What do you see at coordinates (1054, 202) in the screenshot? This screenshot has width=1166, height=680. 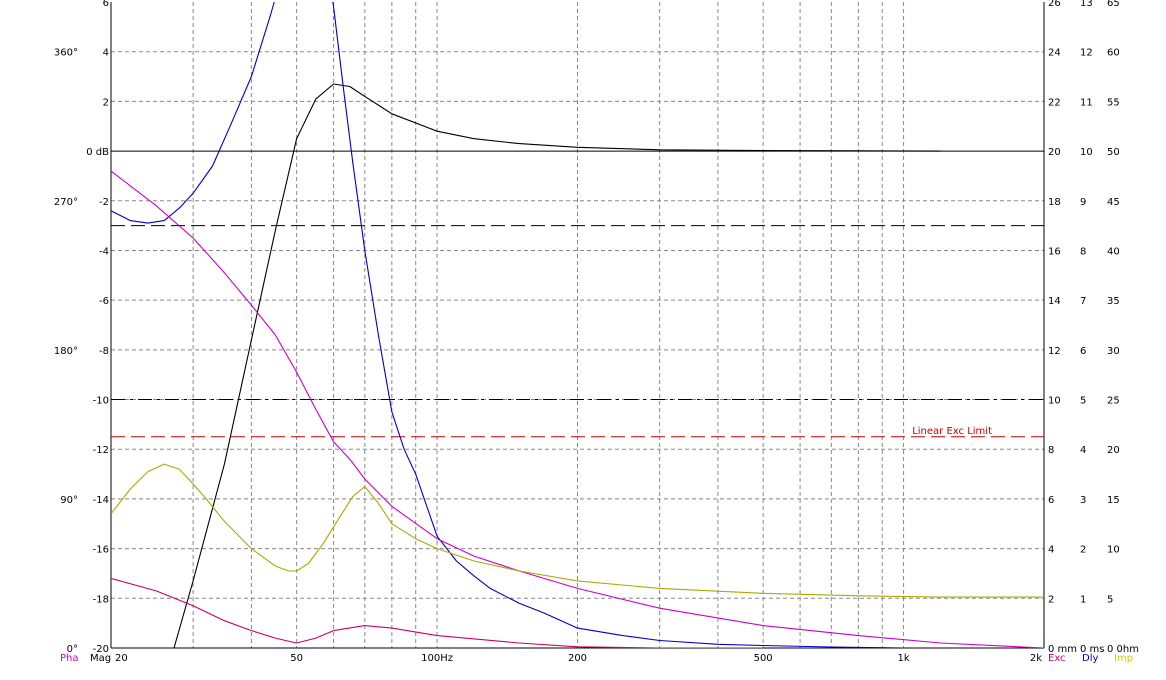 I see `right-axis-1-tick-label: 18` at bounding box center [1054, 202].